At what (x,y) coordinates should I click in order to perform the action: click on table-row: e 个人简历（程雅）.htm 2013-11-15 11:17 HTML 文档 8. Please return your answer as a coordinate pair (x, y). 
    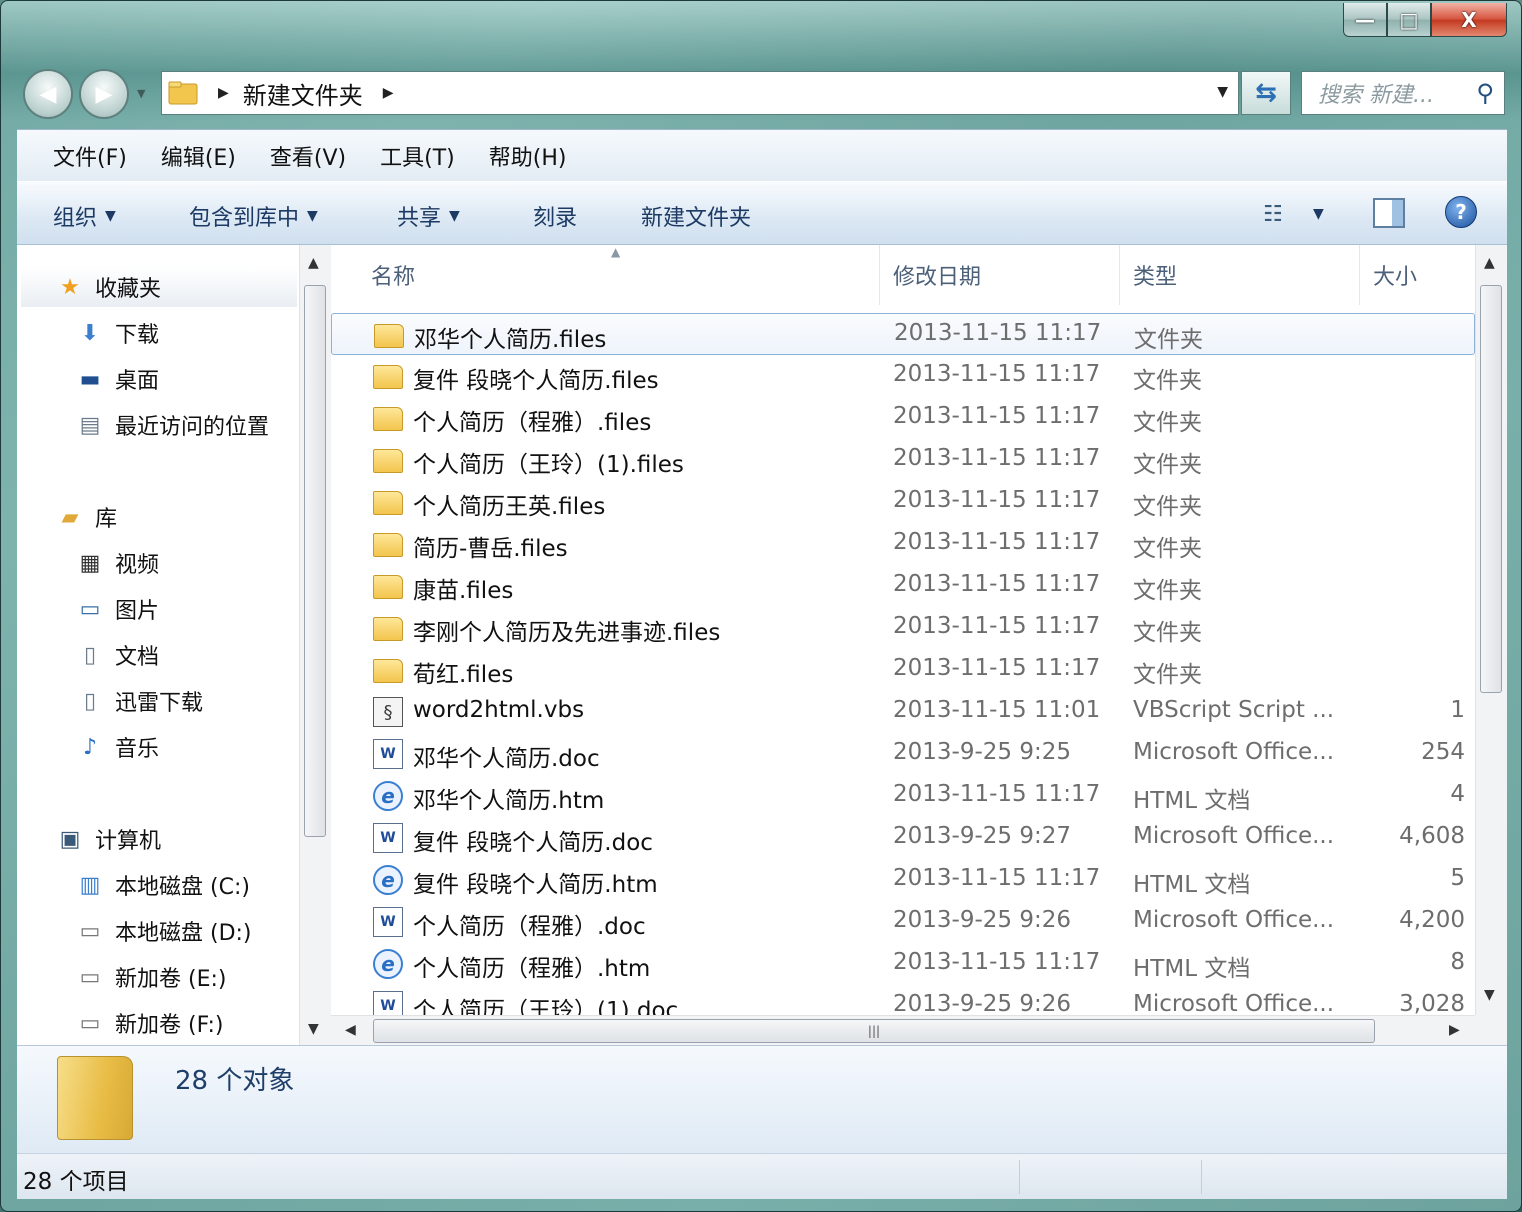
    Looking at the image, I should click on (903, 964).